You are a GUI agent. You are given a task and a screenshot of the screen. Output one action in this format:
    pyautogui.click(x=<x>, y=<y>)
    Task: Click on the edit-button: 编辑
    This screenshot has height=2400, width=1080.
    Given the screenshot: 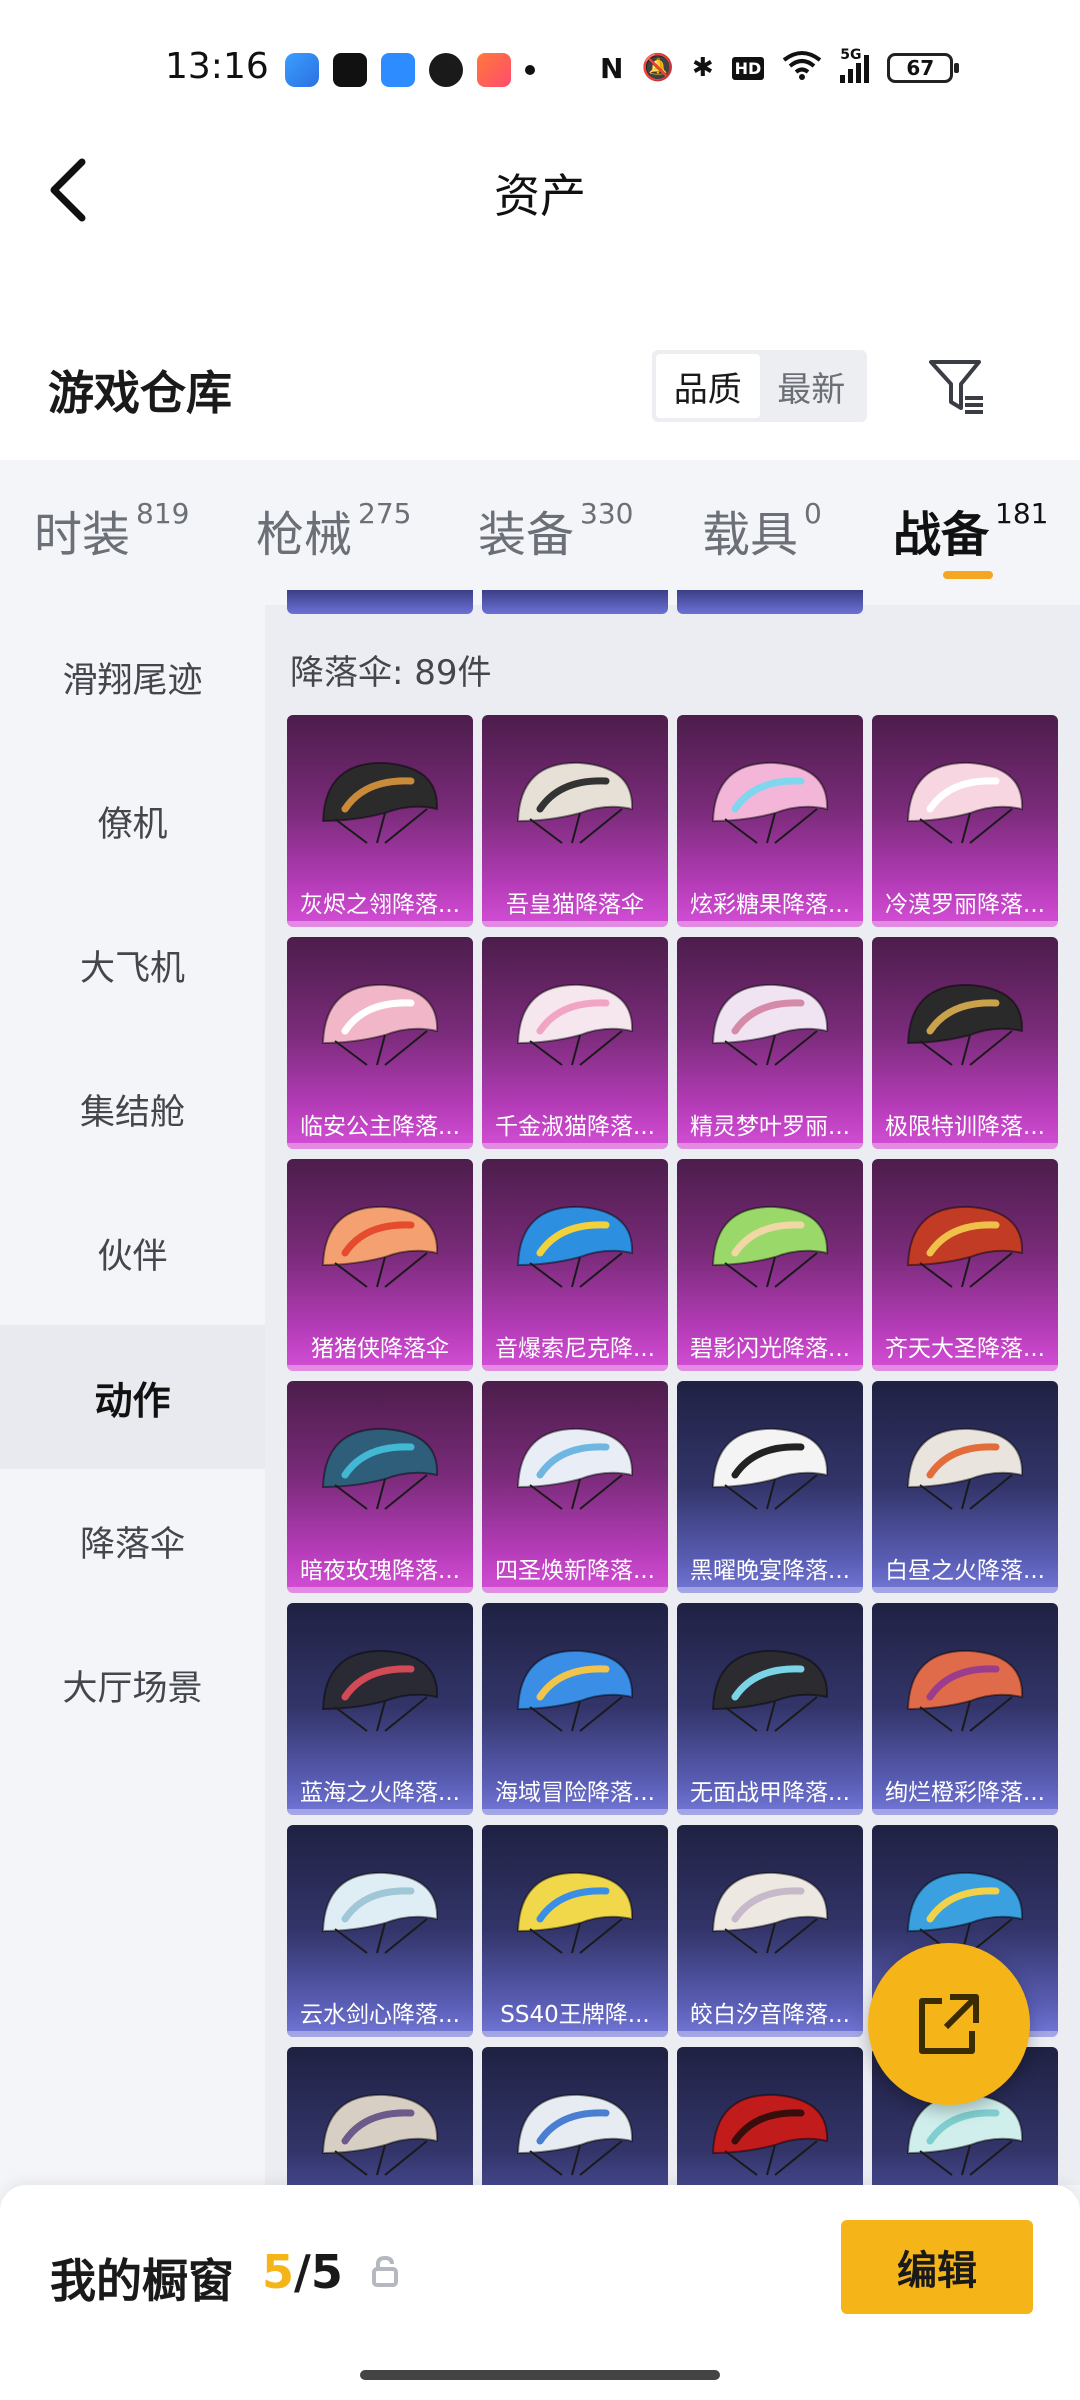 What is the action you would take?
    pyautogui.click(x=937, y=2267)
    